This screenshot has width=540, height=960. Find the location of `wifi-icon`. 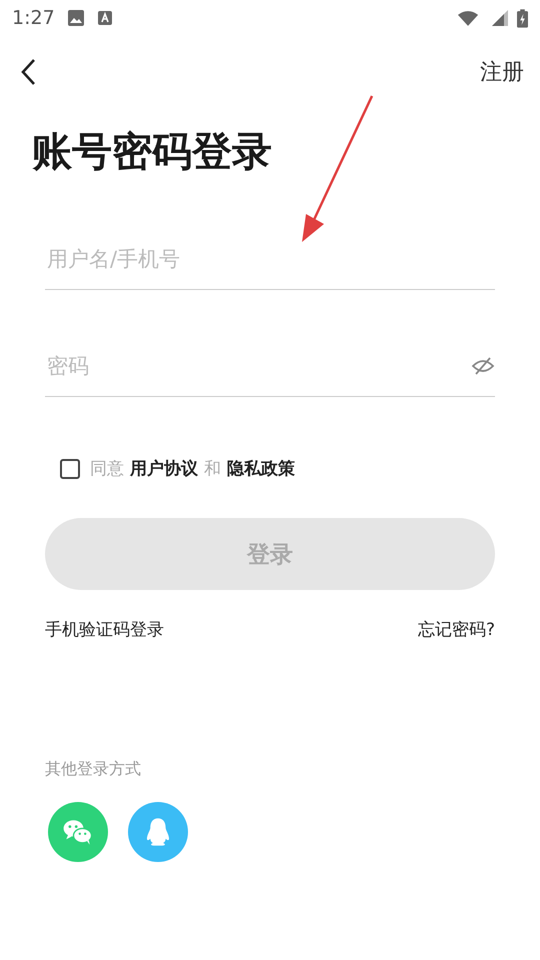

wifi-icon is located at coordinates (468, 18).